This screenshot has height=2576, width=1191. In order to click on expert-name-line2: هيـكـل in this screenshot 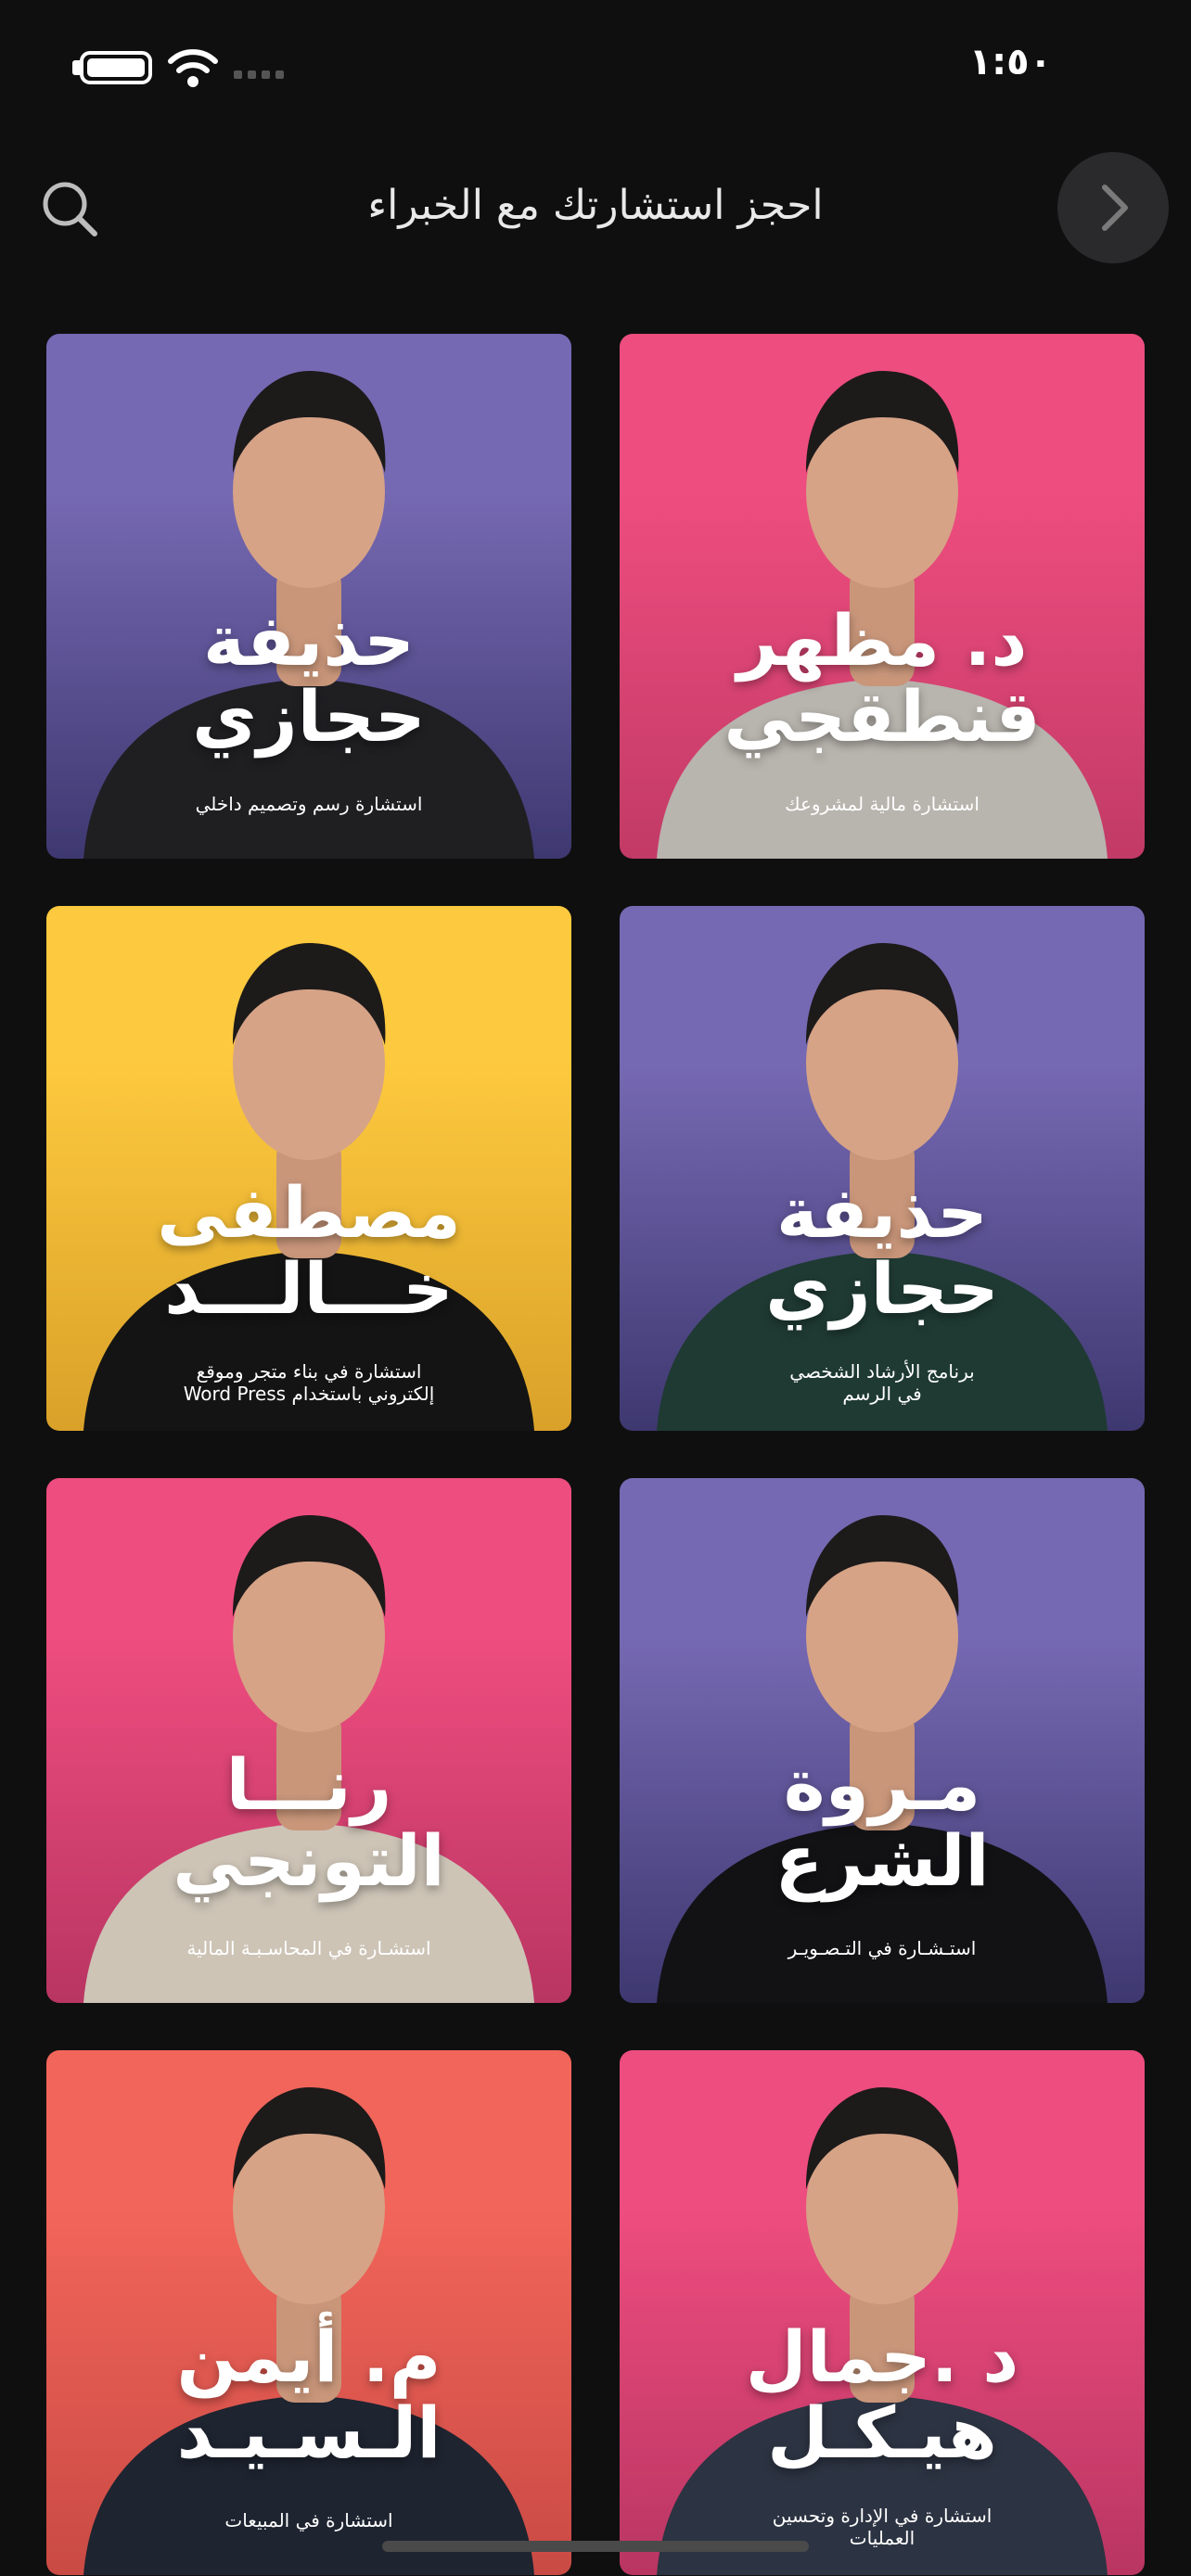, I will do `click(882, 2433)`.